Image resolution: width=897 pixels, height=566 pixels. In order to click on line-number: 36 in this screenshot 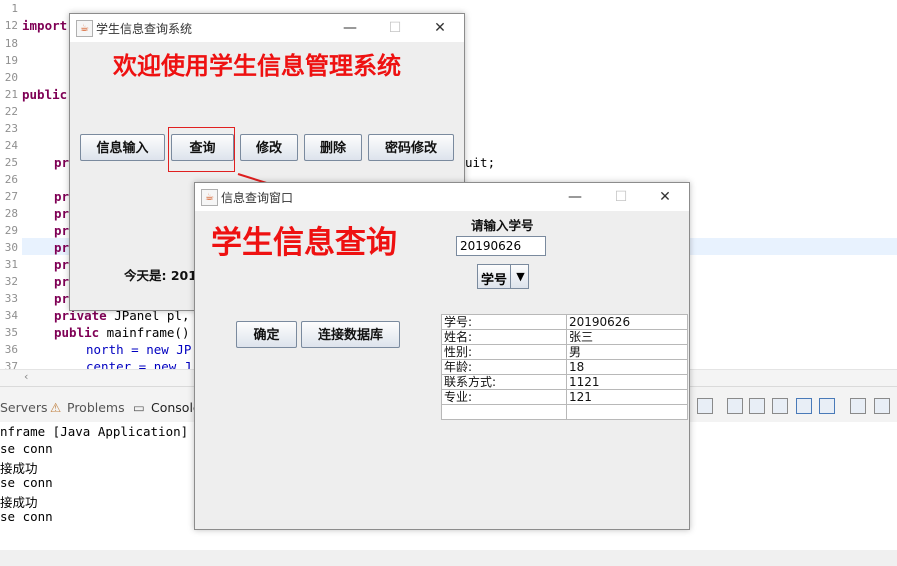, I will do `click(11, 349)`.